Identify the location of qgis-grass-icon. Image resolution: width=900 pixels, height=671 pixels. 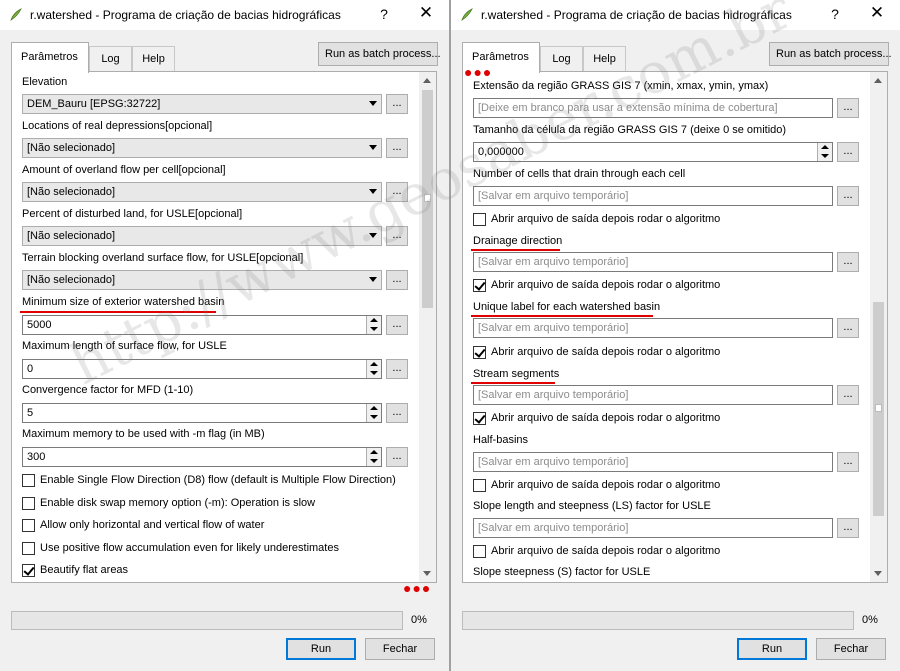
(467, 14).